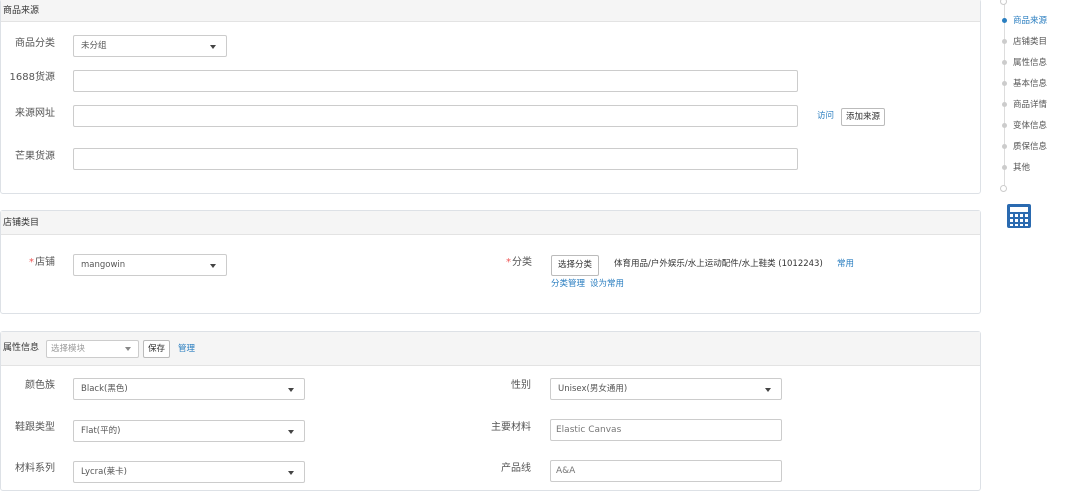  What do you see at coordinates (490, 223) in the screenshot?
I see `store-panel-title: 店铺类目` at bounding box center [490, 223].